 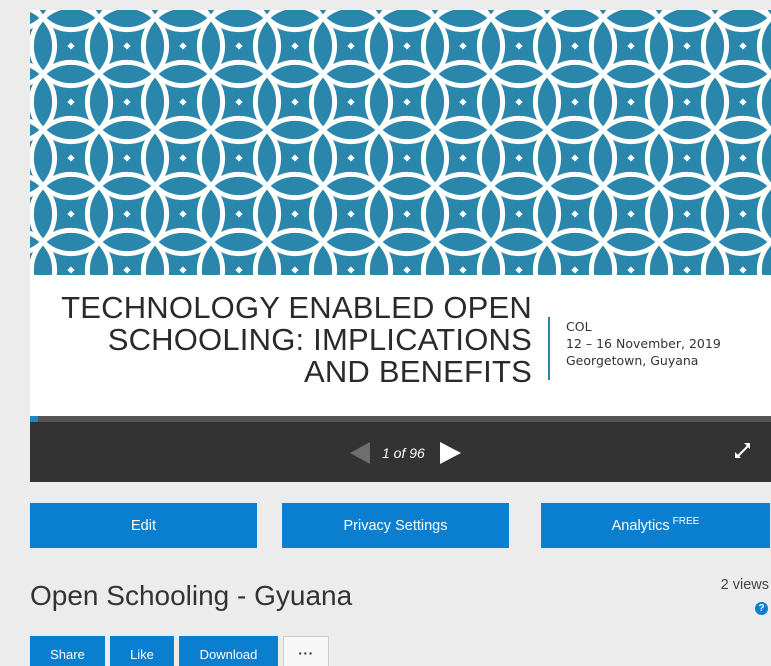 What do you see at coordinates (142, 654) in the screenshot?
I see `like-button-label: Like` at bounding box center [142, 654].